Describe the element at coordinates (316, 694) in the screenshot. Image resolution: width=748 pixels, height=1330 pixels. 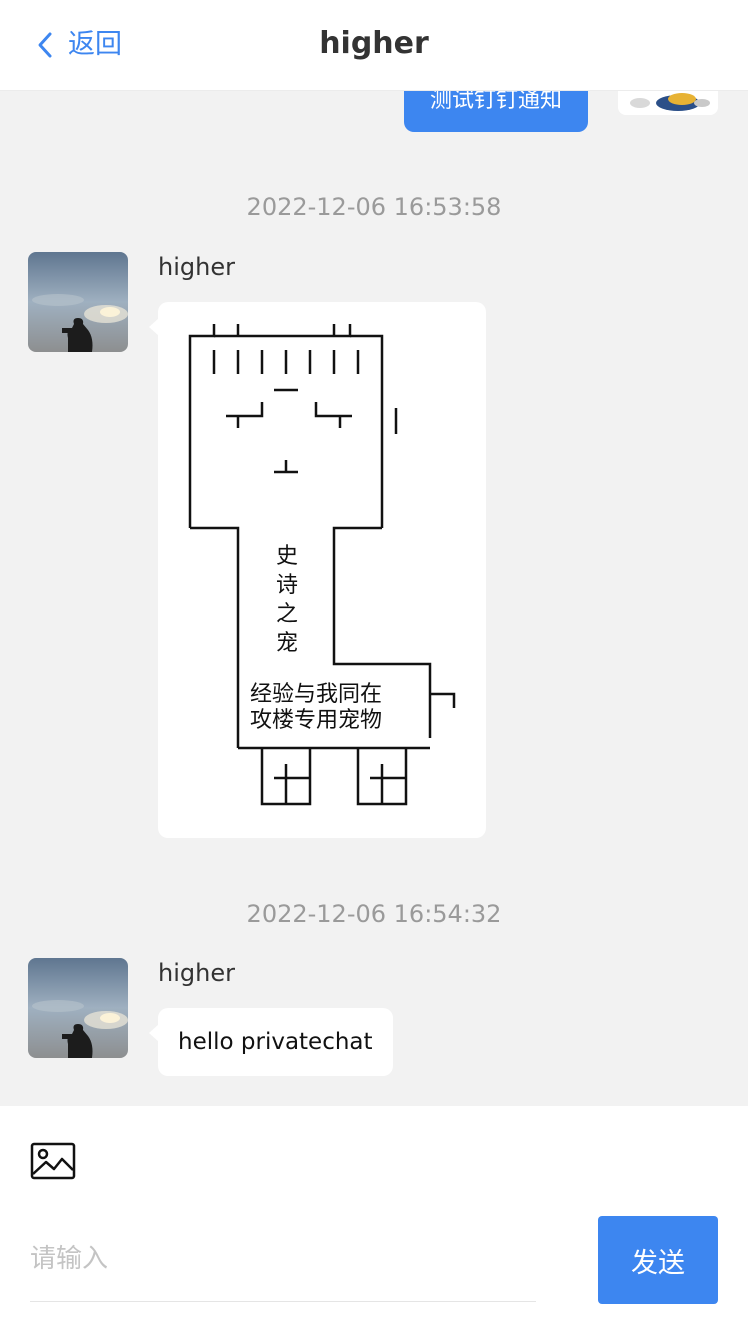
I see `art-line-1: 经验与我同在` at that location.